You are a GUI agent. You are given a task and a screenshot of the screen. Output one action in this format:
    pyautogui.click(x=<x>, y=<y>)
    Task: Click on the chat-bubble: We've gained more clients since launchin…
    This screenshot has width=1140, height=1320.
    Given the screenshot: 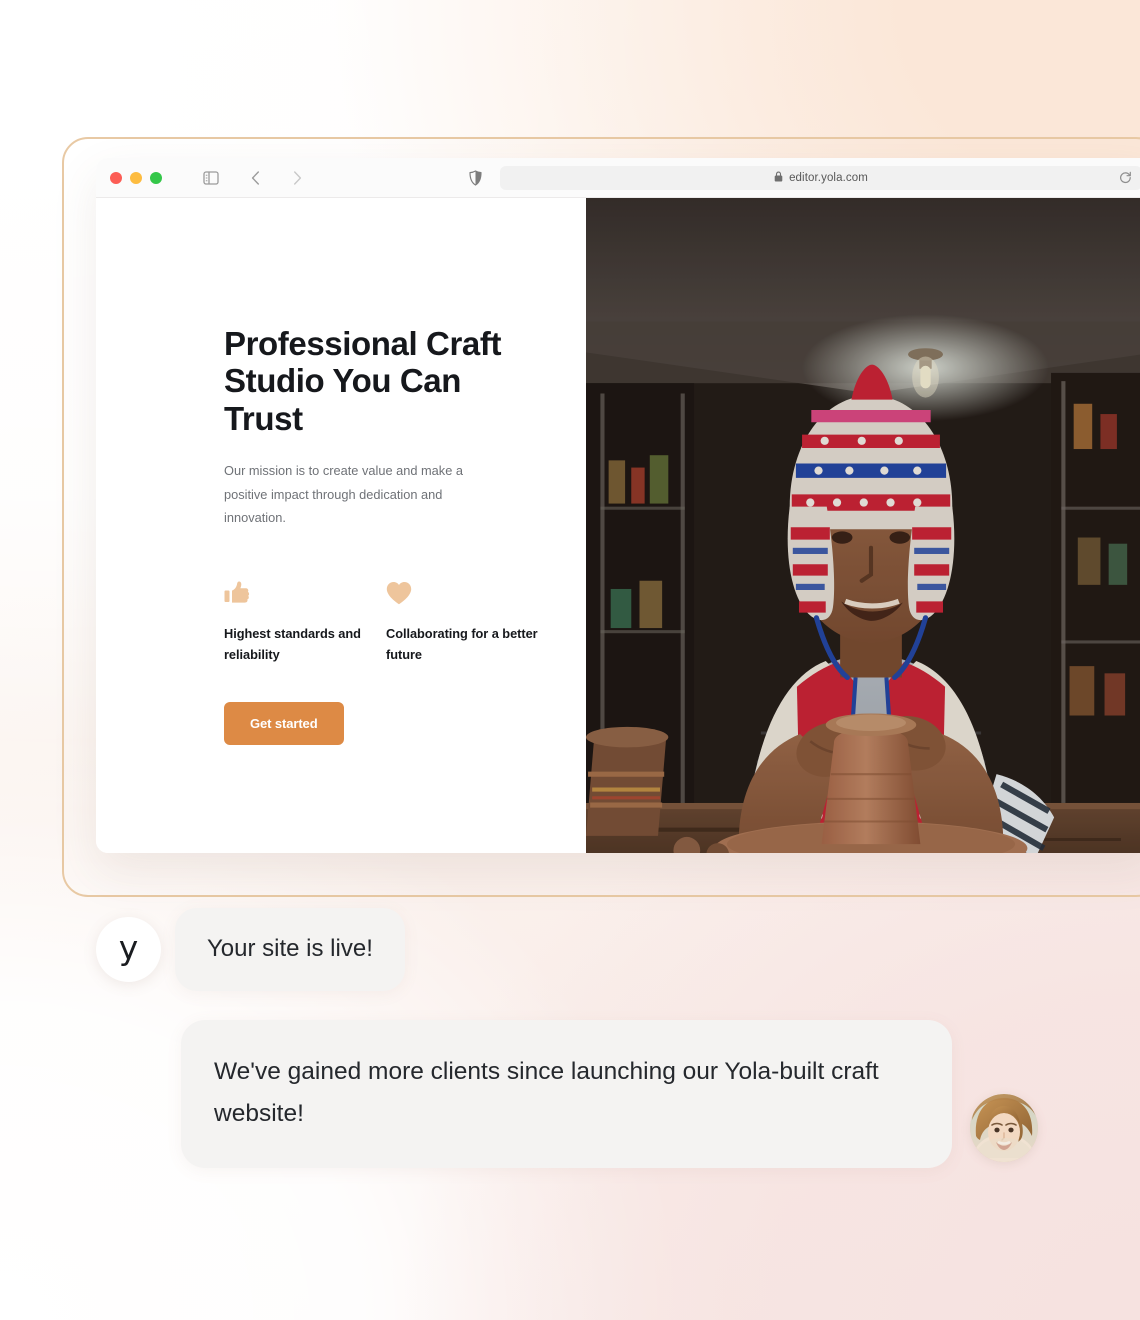 What is the action you would take?
    pyautogui.click(x=566, y=1094)
    